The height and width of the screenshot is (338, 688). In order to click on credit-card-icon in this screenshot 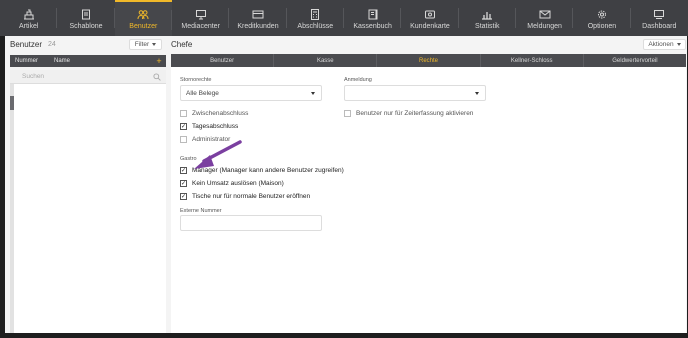, I will do `click(258, 14)`.